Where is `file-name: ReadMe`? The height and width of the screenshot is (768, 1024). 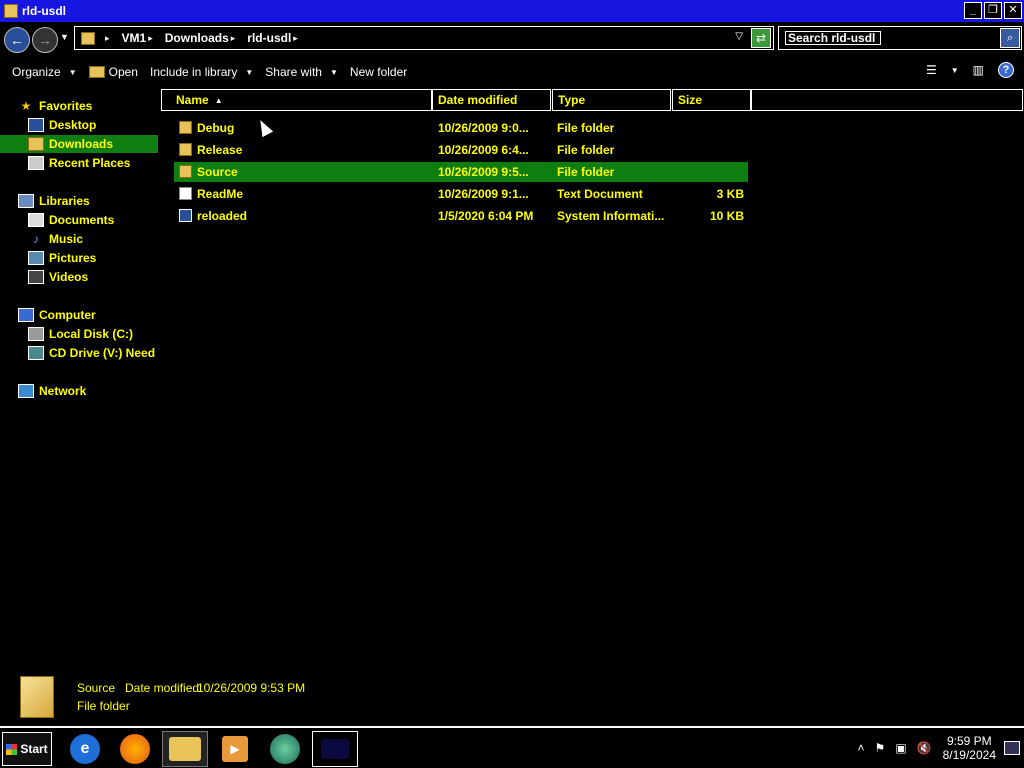
file-name: ReadMe is located at coordinates (220, 194).